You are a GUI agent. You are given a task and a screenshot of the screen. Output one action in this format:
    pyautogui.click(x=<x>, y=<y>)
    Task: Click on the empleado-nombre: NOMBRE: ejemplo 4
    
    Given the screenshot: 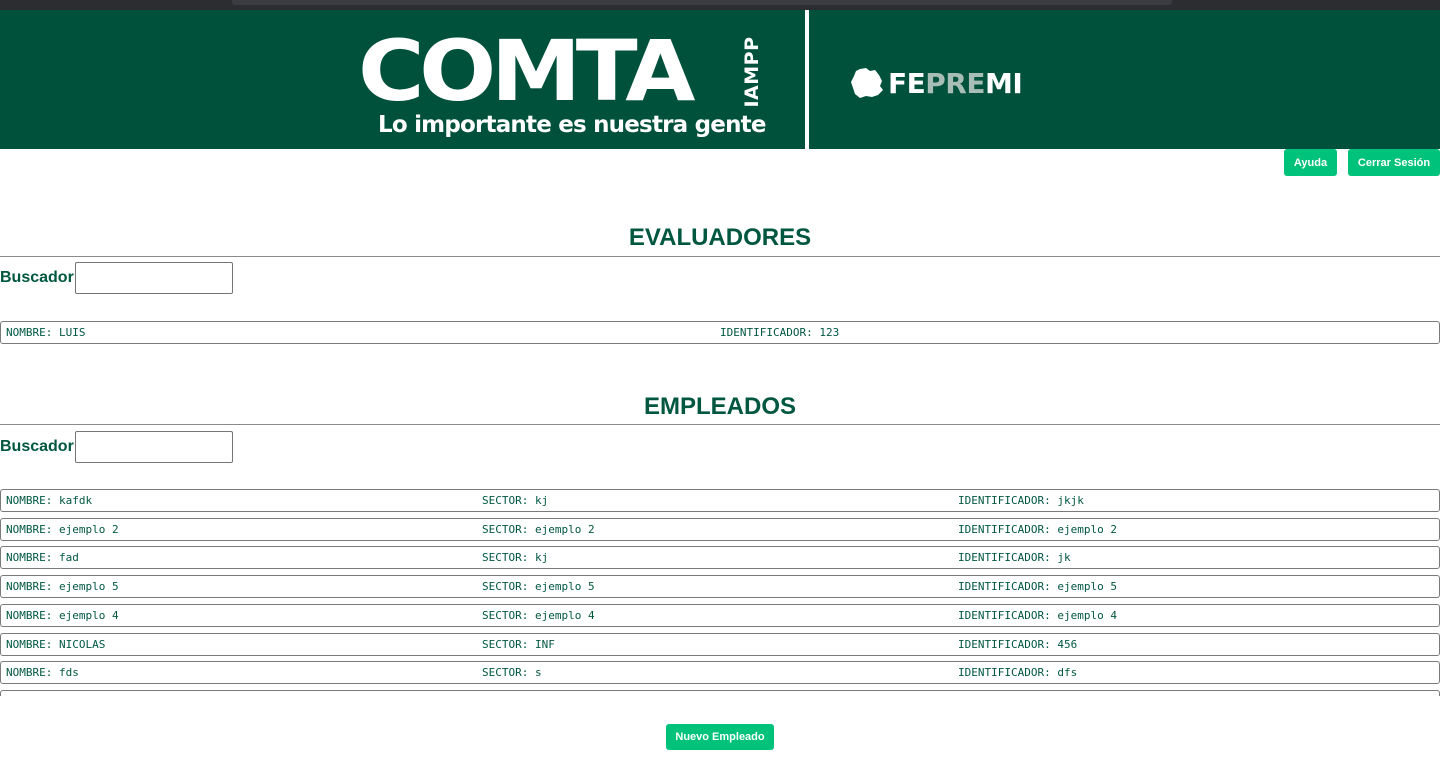 What is the action you would take?
    pyautogui.click(x=62, y=615)
    